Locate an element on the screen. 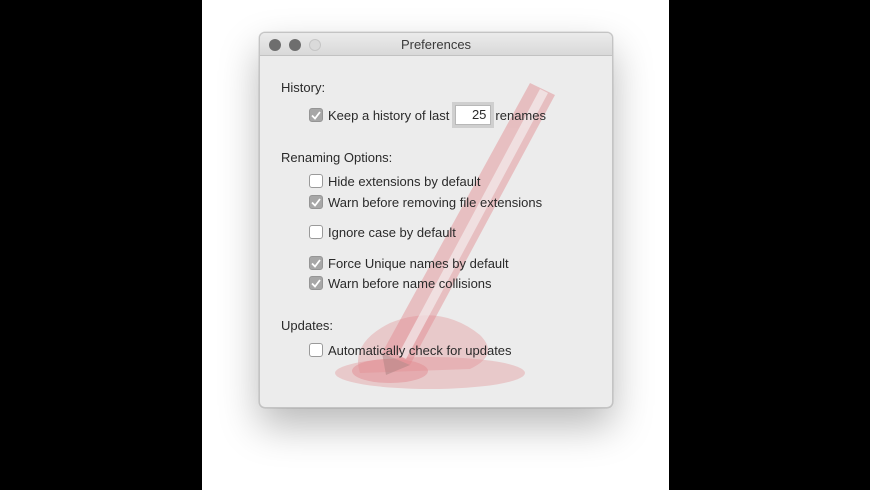 The height and width of the screenshot is (490, 870). ignore-case-checkbox is located at coordinates (316, 232).